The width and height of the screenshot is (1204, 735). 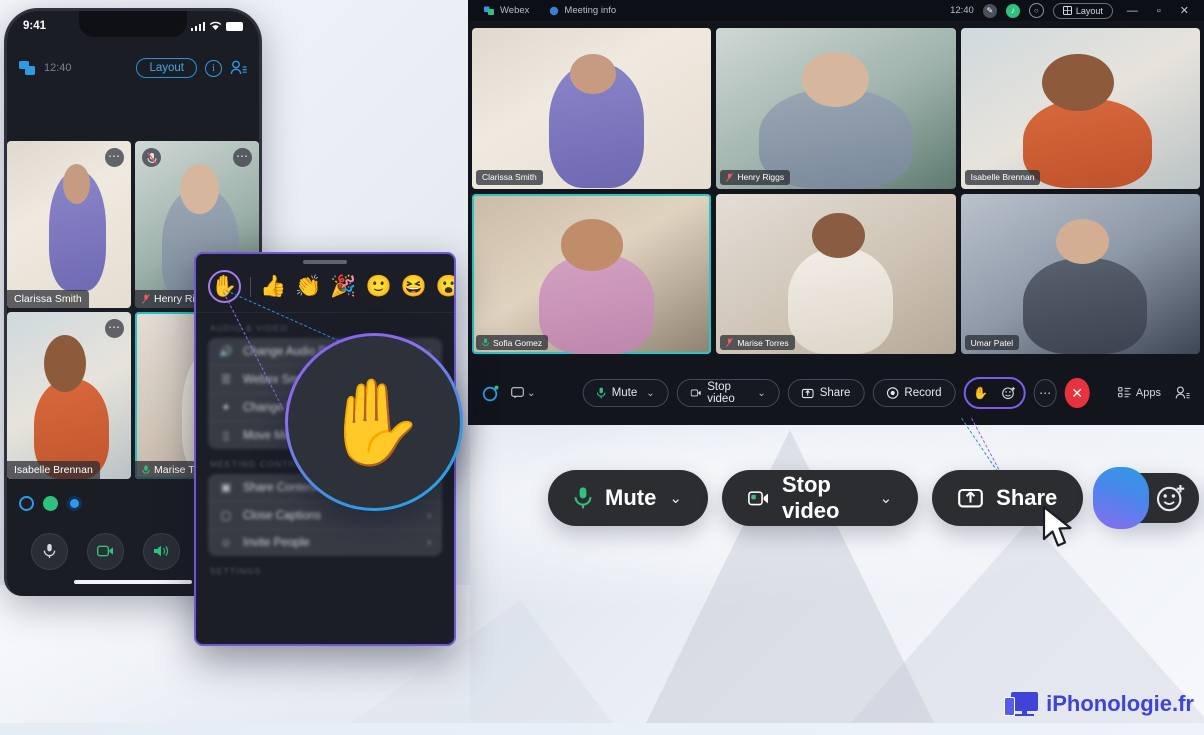 I want to click on phone-camera-button, so click(x=105, y=551).